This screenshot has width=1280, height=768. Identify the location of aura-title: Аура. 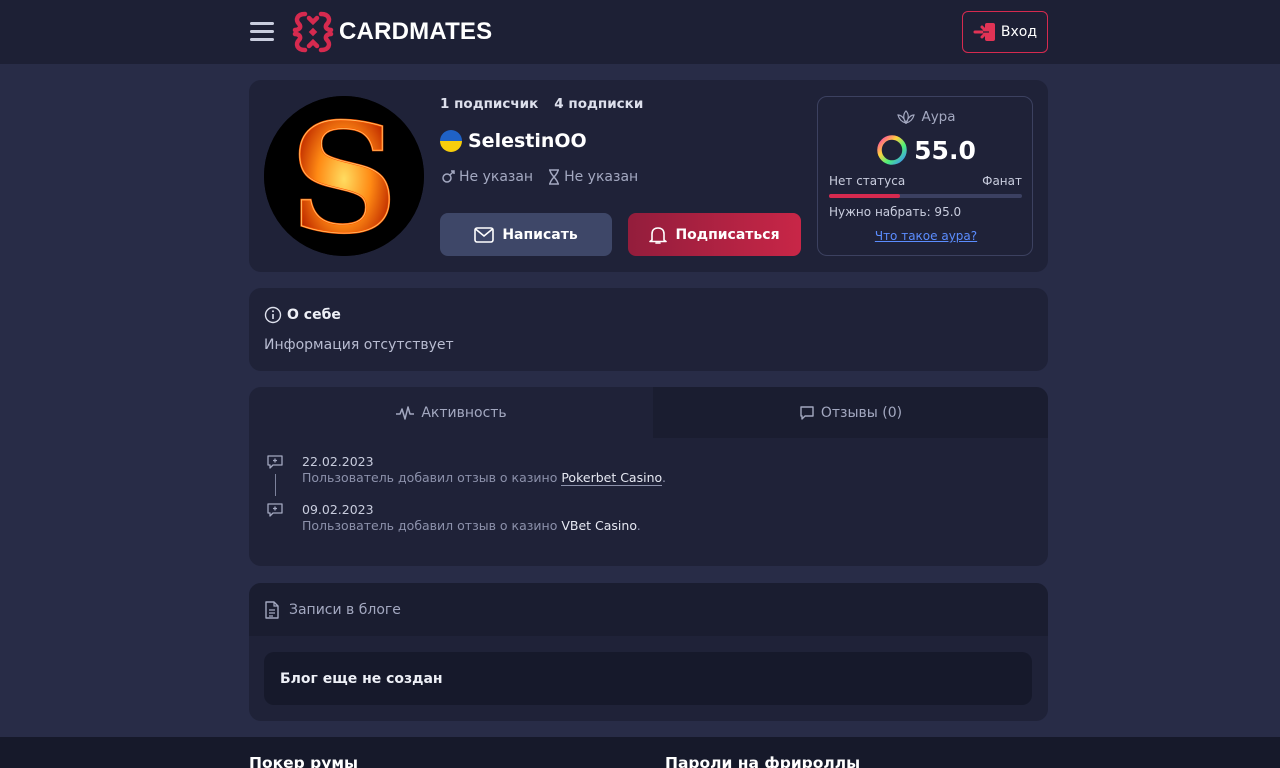
(926, 117).